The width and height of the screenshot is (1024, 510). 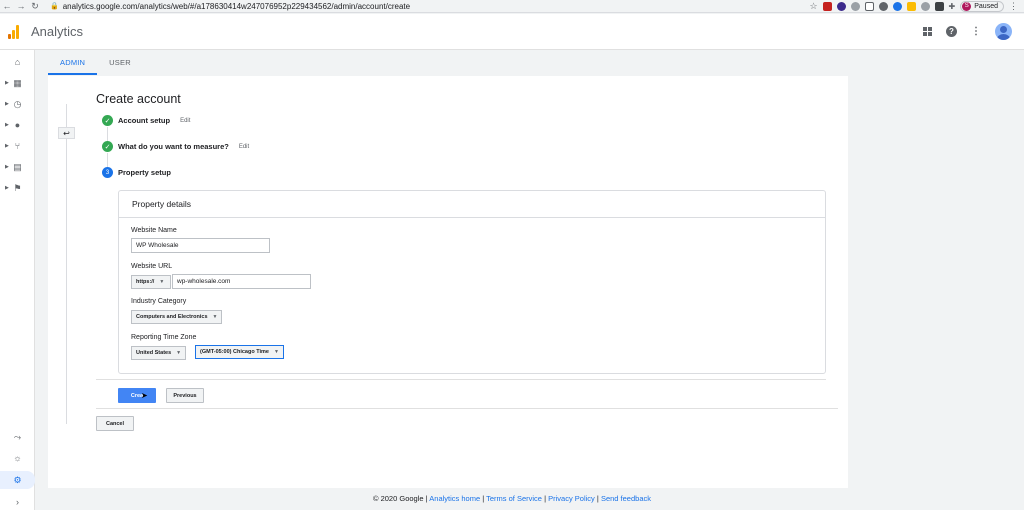 I want to click on attribution-icon: ⤳, so click(x=17, y=437).